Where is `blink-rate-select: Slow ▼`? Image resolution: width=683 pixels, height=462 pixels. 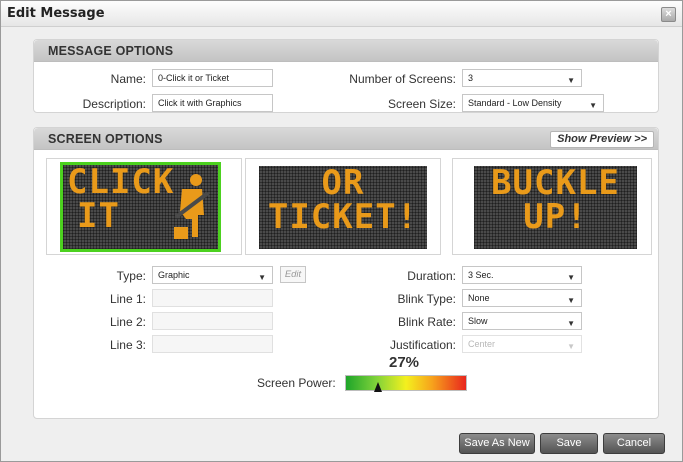
blink-rate-select: Slow ▼ is located at coordinates (522, 321).